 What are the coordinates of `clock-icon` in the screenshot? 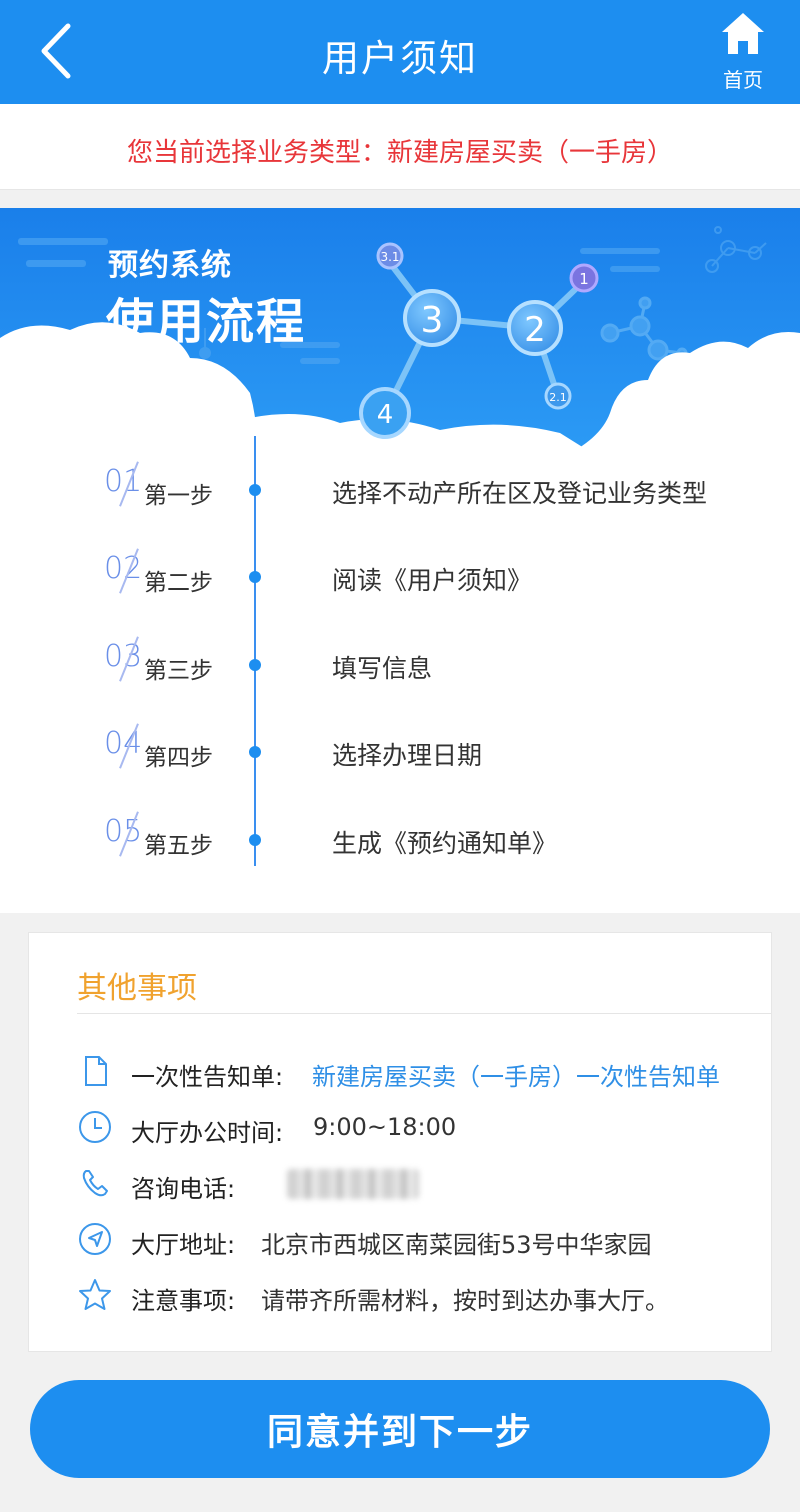 It's located at (95, 1127).